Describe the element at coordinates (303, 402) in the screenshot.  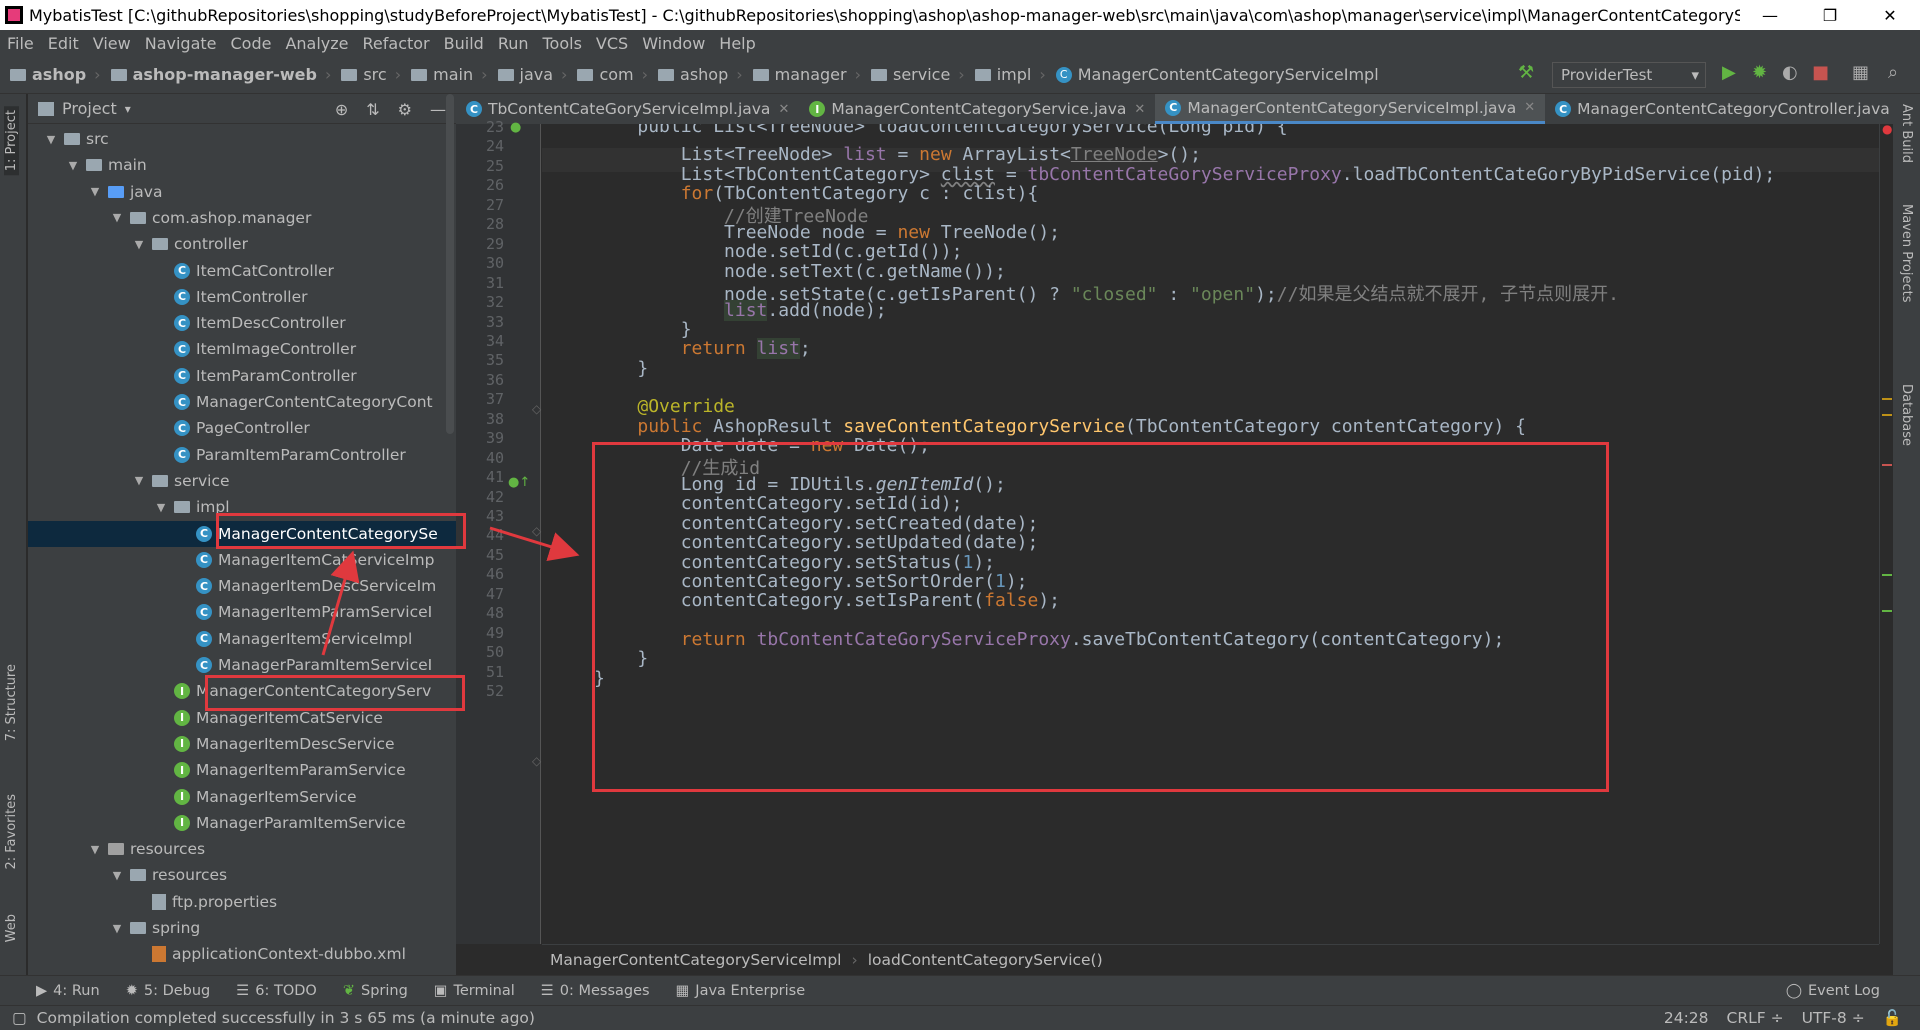
I see `tree-item: C ManagerContentCategoryCont` at that location.